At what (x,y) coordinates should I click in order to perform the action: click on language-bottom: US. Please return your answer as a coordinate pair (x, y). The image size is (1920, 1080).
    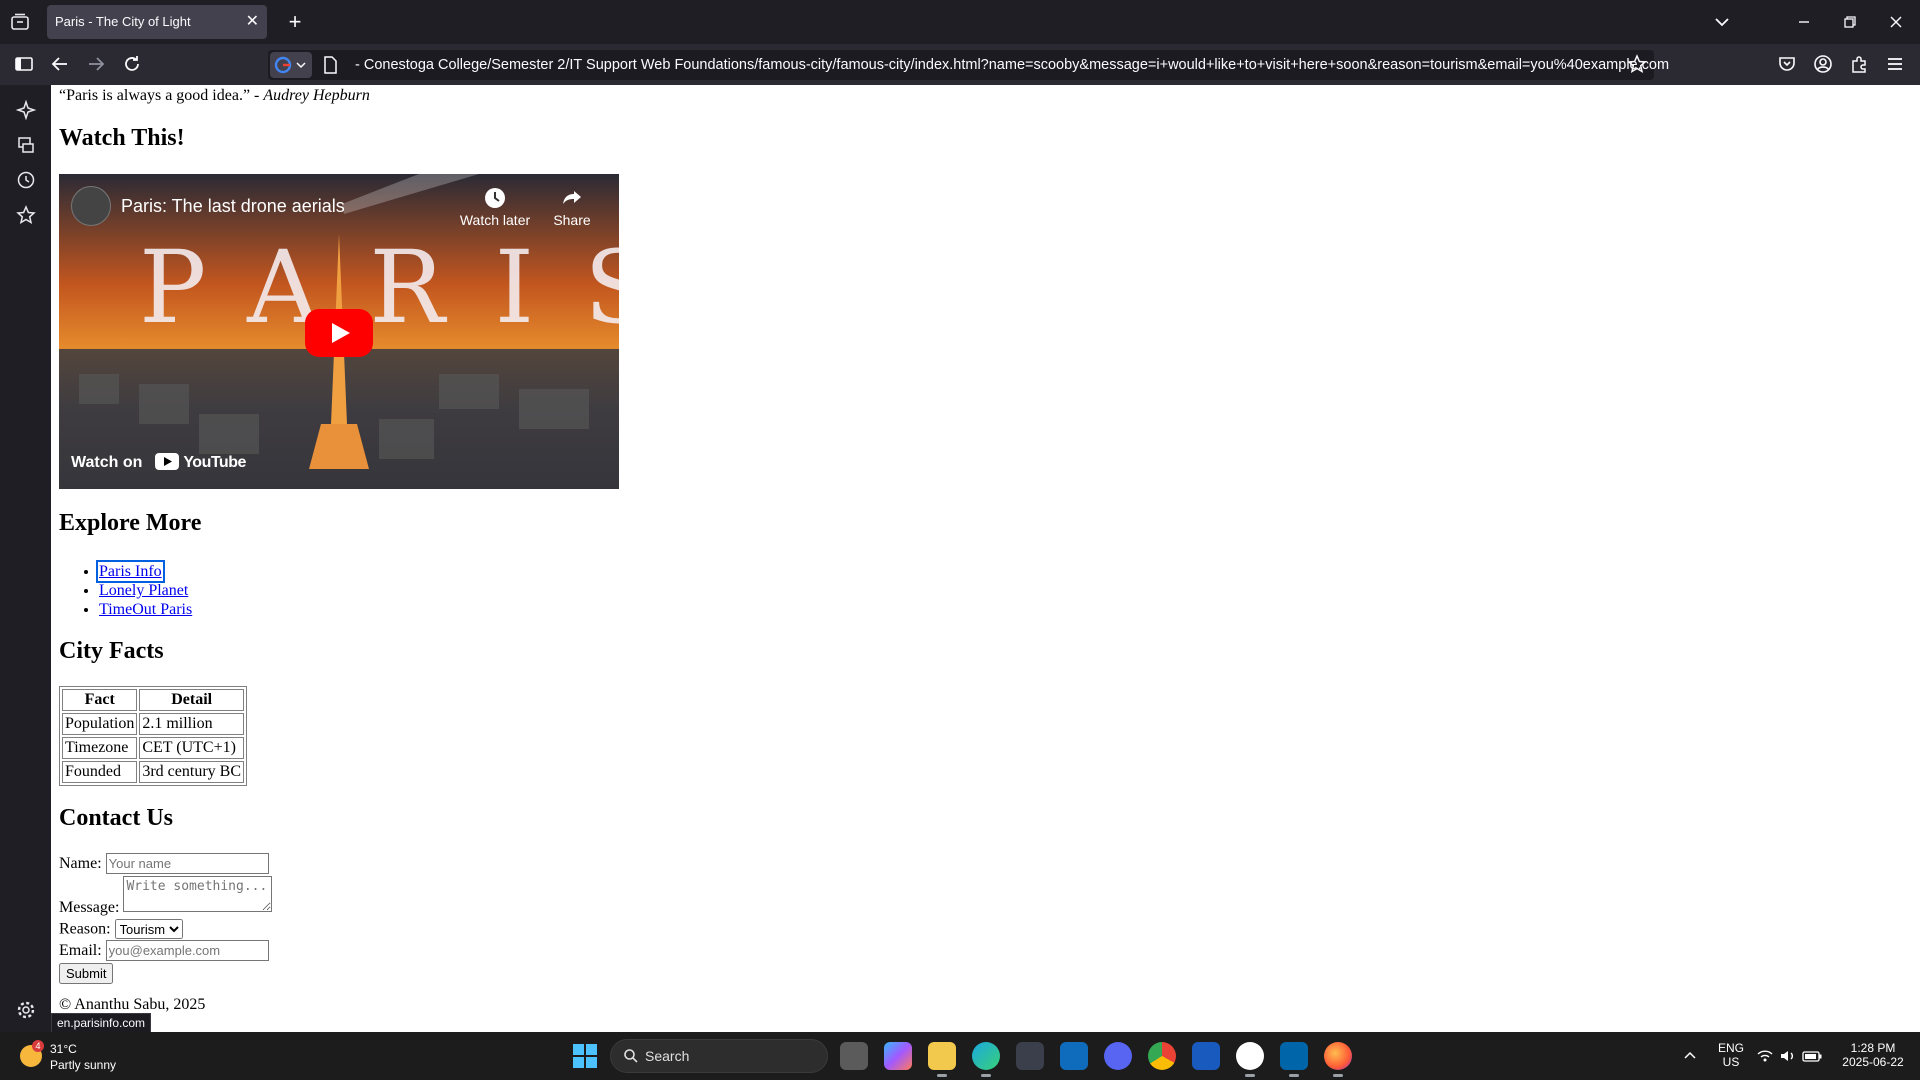
    Looking at the image, I should click on (1731, 1062).